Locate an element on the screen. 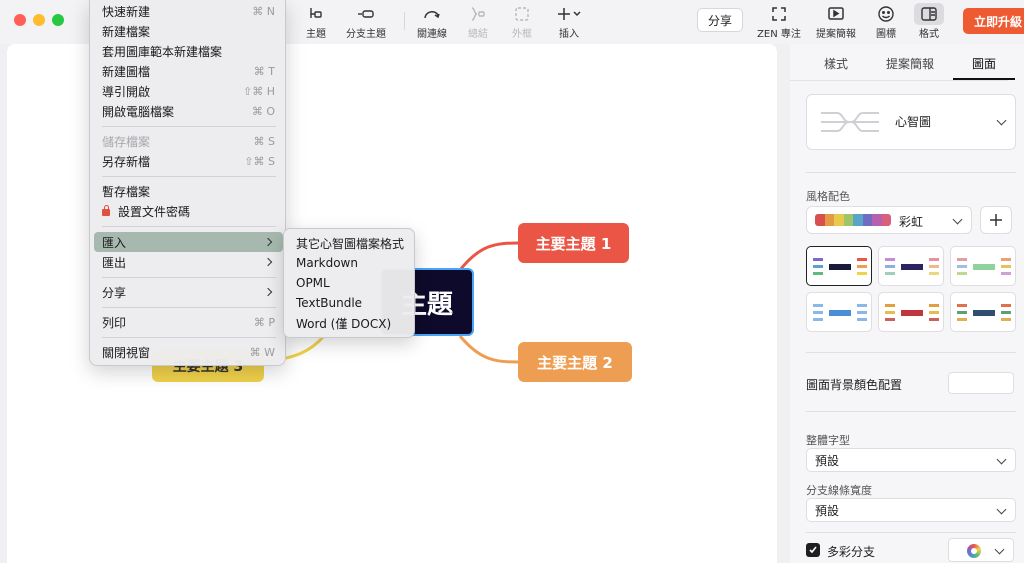  menu-item-save-as: 另存新檔 ⇧⌘ S is located at coordinates (188, 161).